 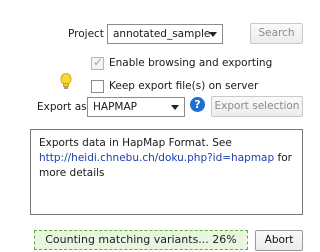 I want to click on export-as-label: Export as, so click(x=62, y=107).